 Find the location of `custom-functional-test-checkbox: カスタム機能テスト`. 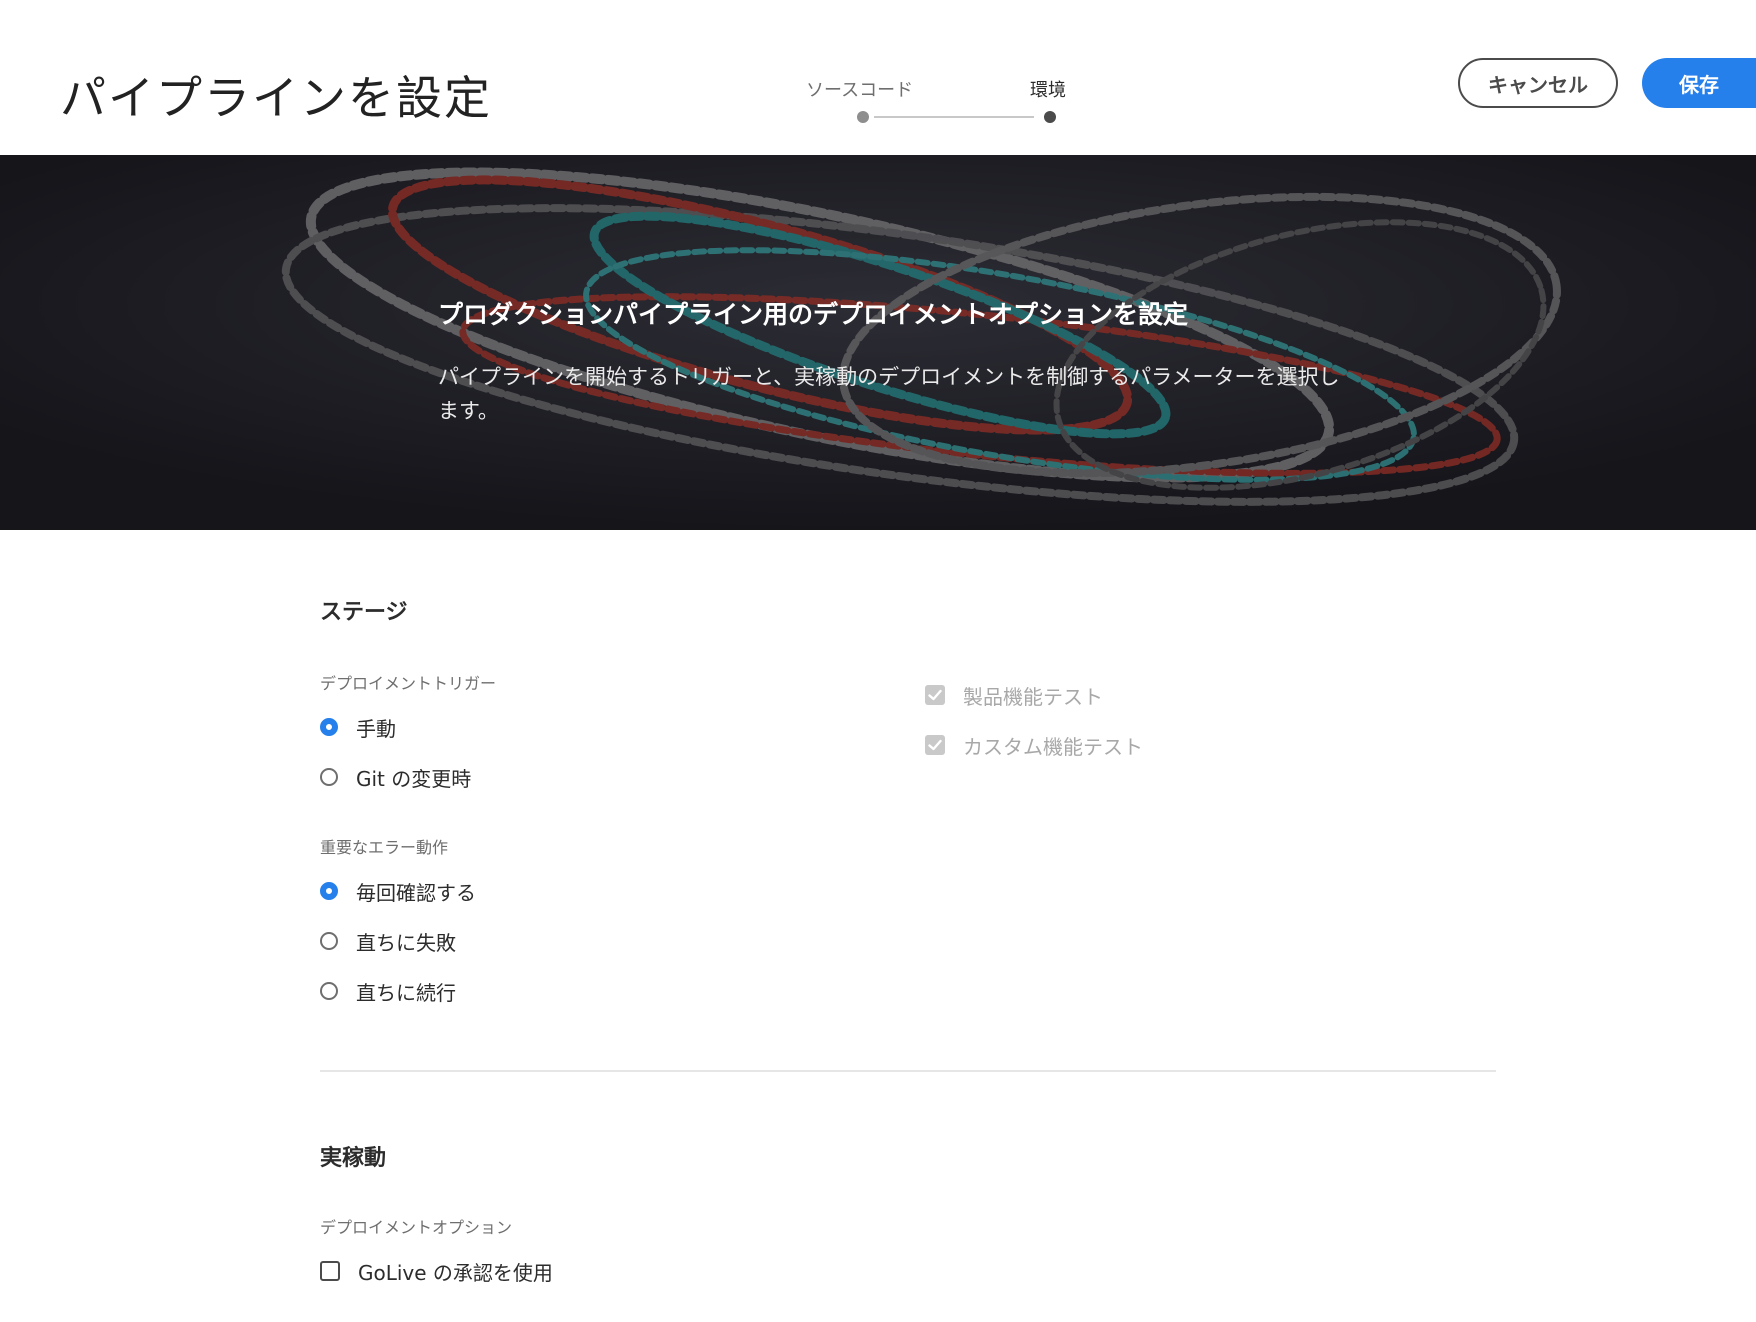

custom-functional-test-checkbox: カスタム機能テスト is located at coordinates (1034, 745).